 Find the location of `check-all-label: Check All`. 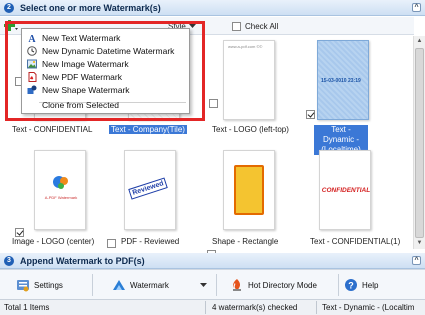

check-all-label: Check All is located at coordinates (262, 26).